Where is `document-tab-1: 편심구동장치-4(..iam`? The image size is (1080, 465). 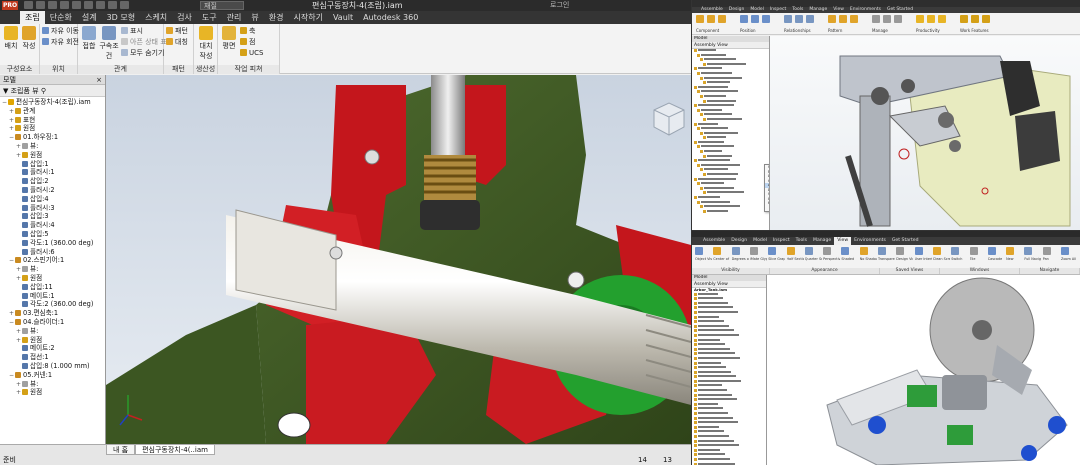 document-tab-1: 편심구동장치-4(..iam is located at coordinates (175, 450).